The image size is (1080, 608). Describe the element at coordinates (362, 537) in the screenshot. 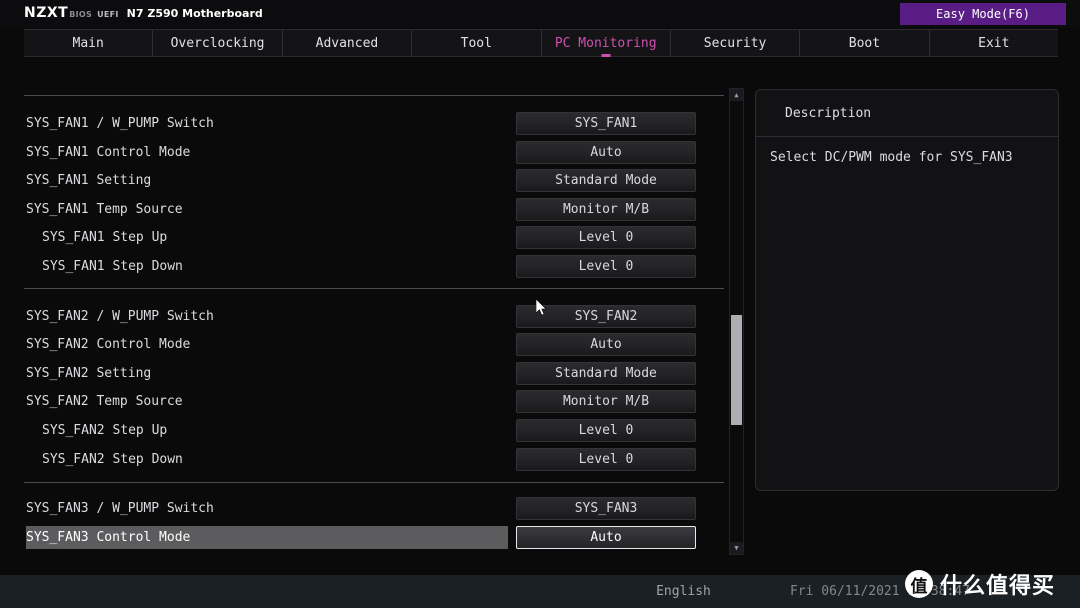

I see `settings-row: SYS_FAN3 Control Mode Auto` at that location.